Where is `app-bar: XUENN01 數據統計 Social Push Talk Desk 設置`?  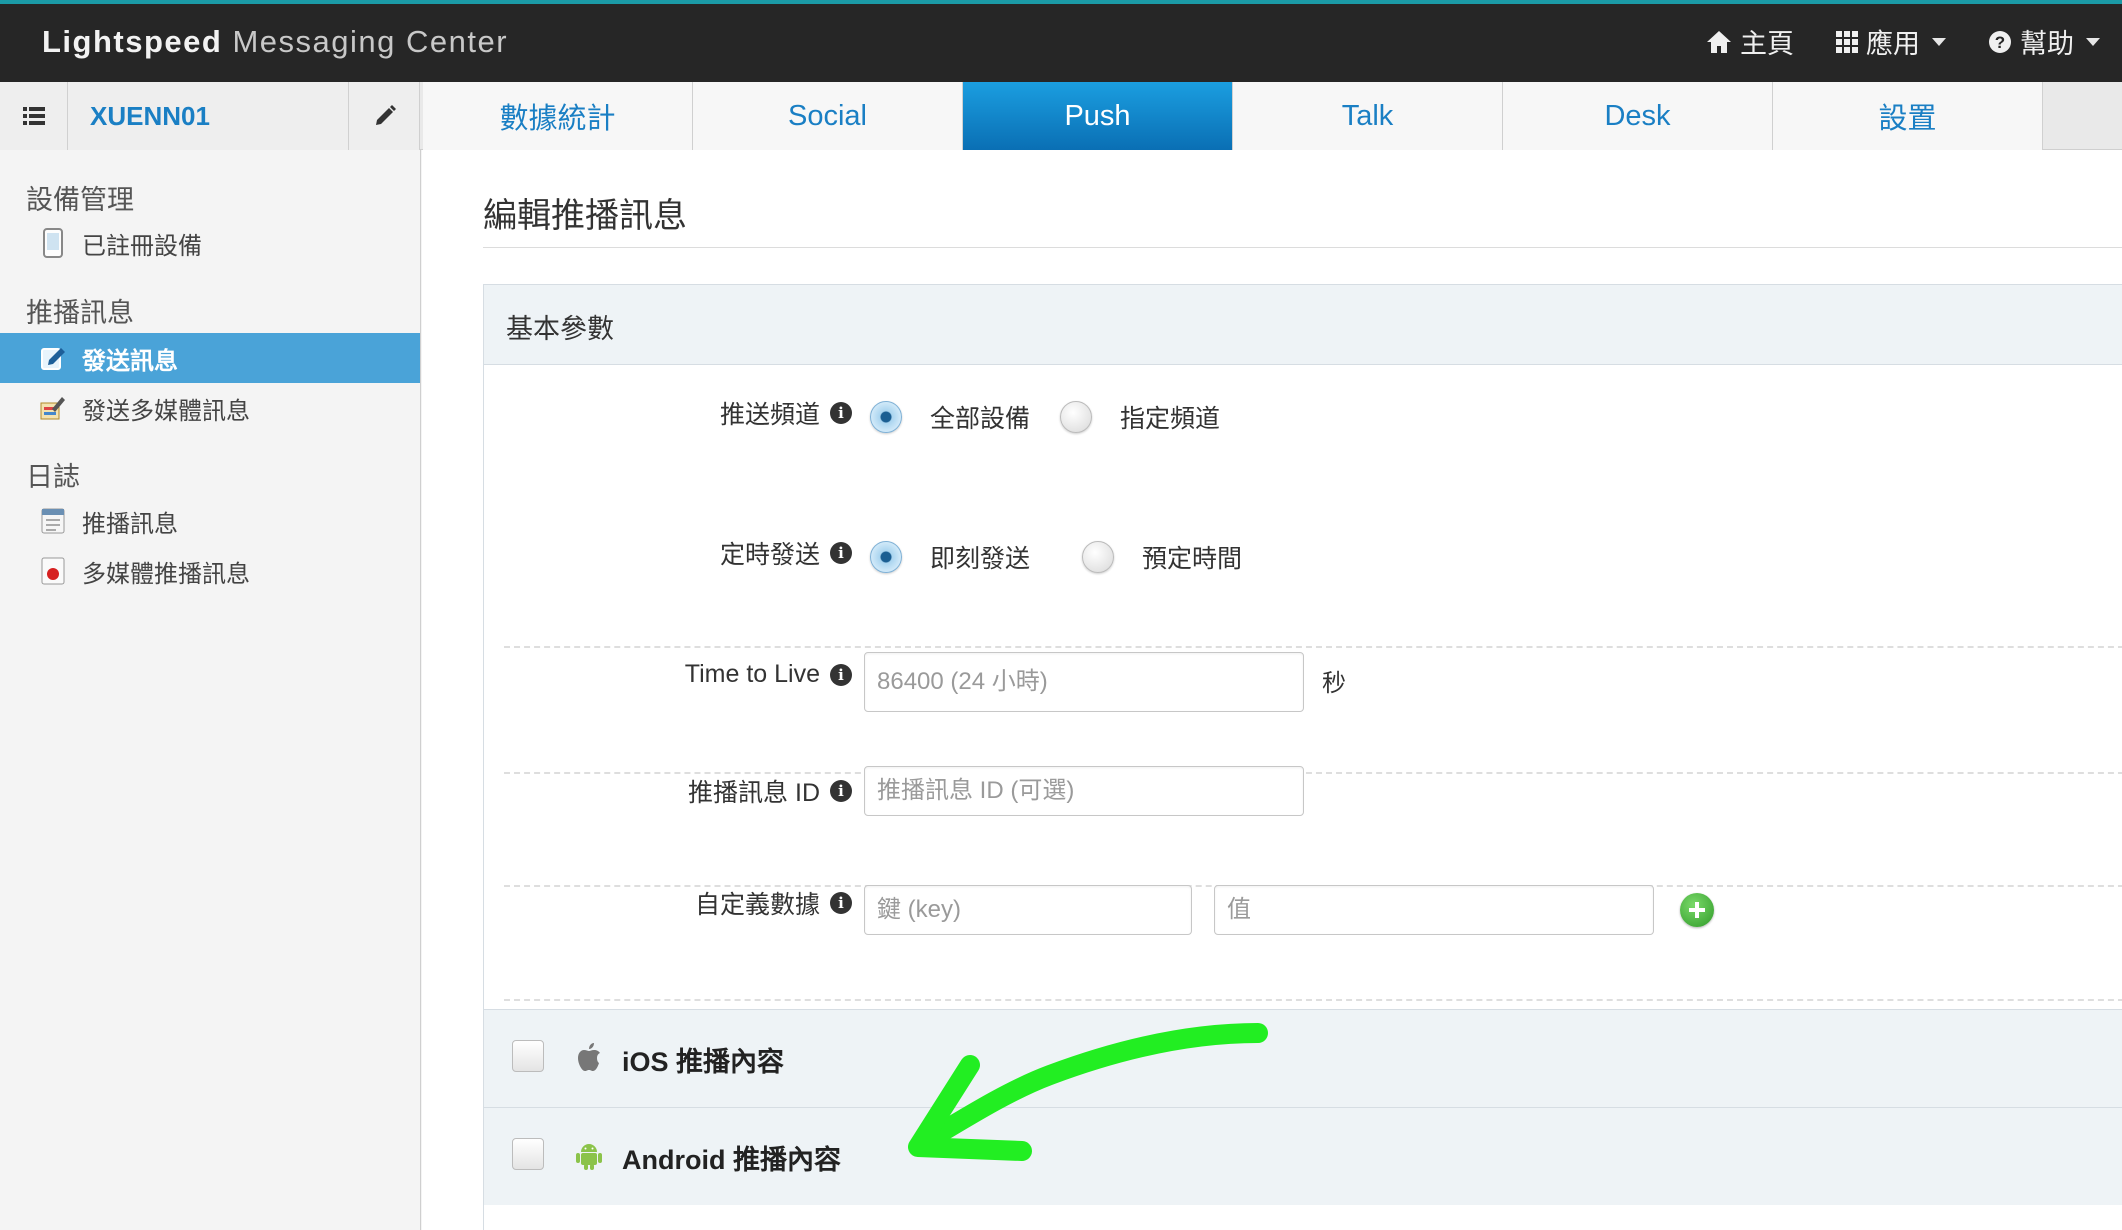
app-bar: XUENN01 數據統計 Social Push Talk Desk 設置 is located at coordinates (1061, 124).